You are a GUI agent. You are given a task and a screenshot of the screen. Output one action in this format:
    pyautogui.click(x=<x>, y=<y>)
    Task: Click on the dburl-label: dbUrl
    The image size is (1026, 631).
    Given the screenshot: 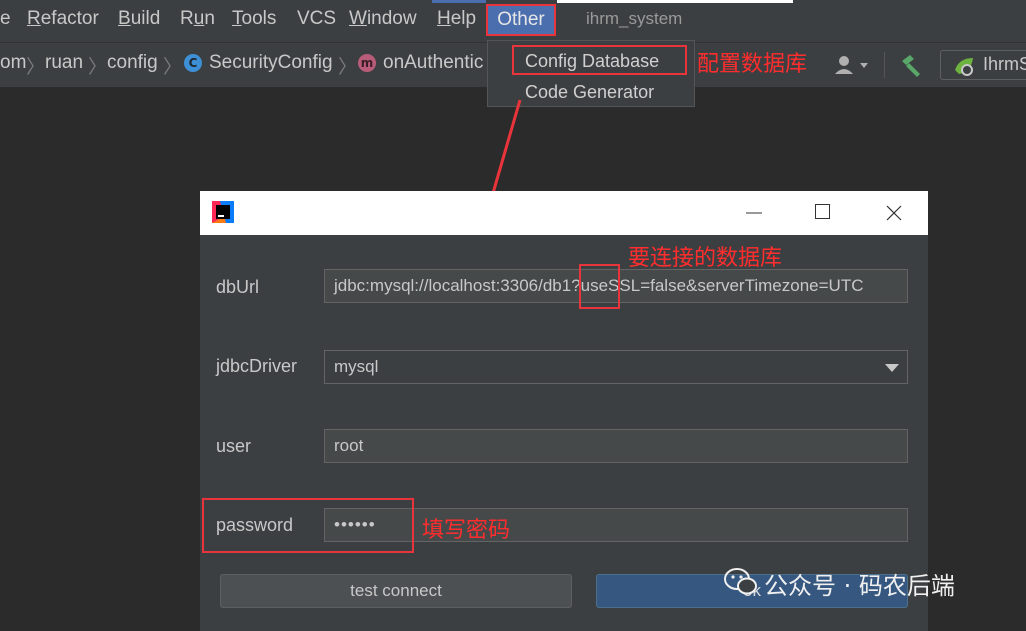 What is the action you would take?
    pyautogui.click(x=238, y=287)
    